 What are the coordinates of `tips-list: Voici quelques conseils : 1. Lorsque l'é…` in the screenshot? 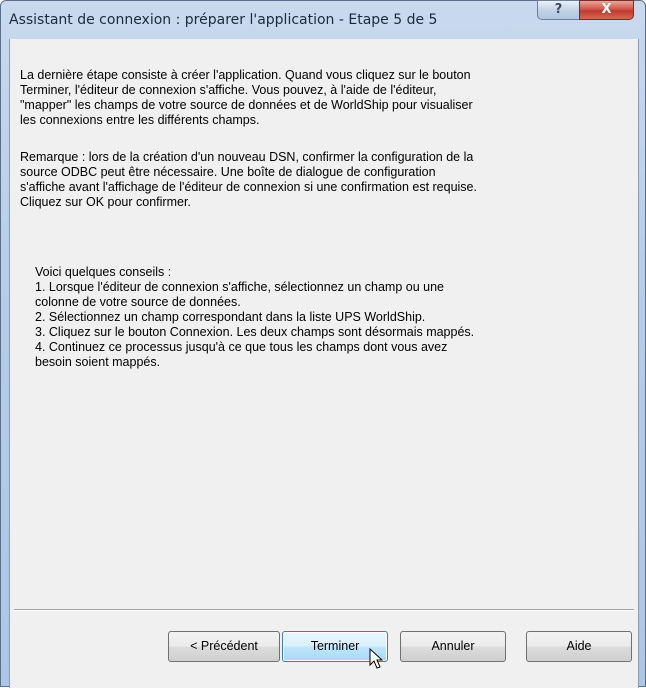 It's located at (255, 317).